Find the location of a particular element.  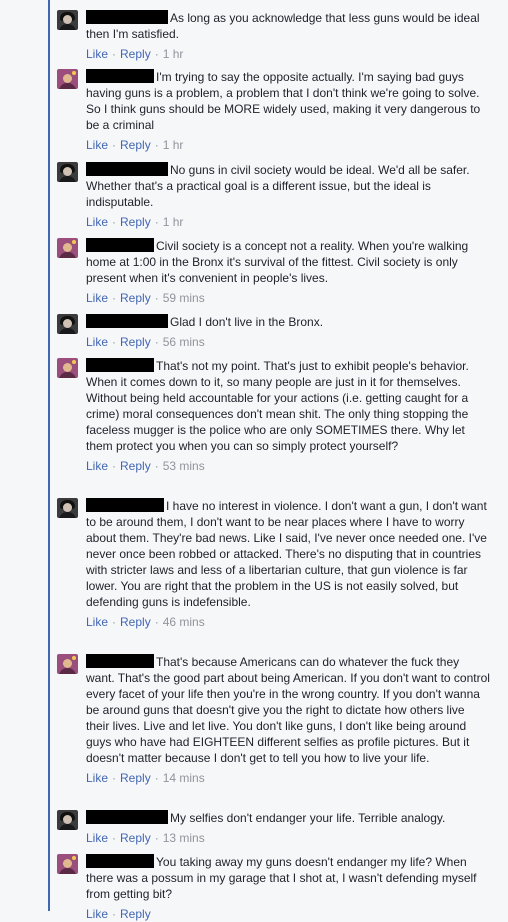

comment-actions: Like · Reply · 13 mins is located at coordinates (295, 838).